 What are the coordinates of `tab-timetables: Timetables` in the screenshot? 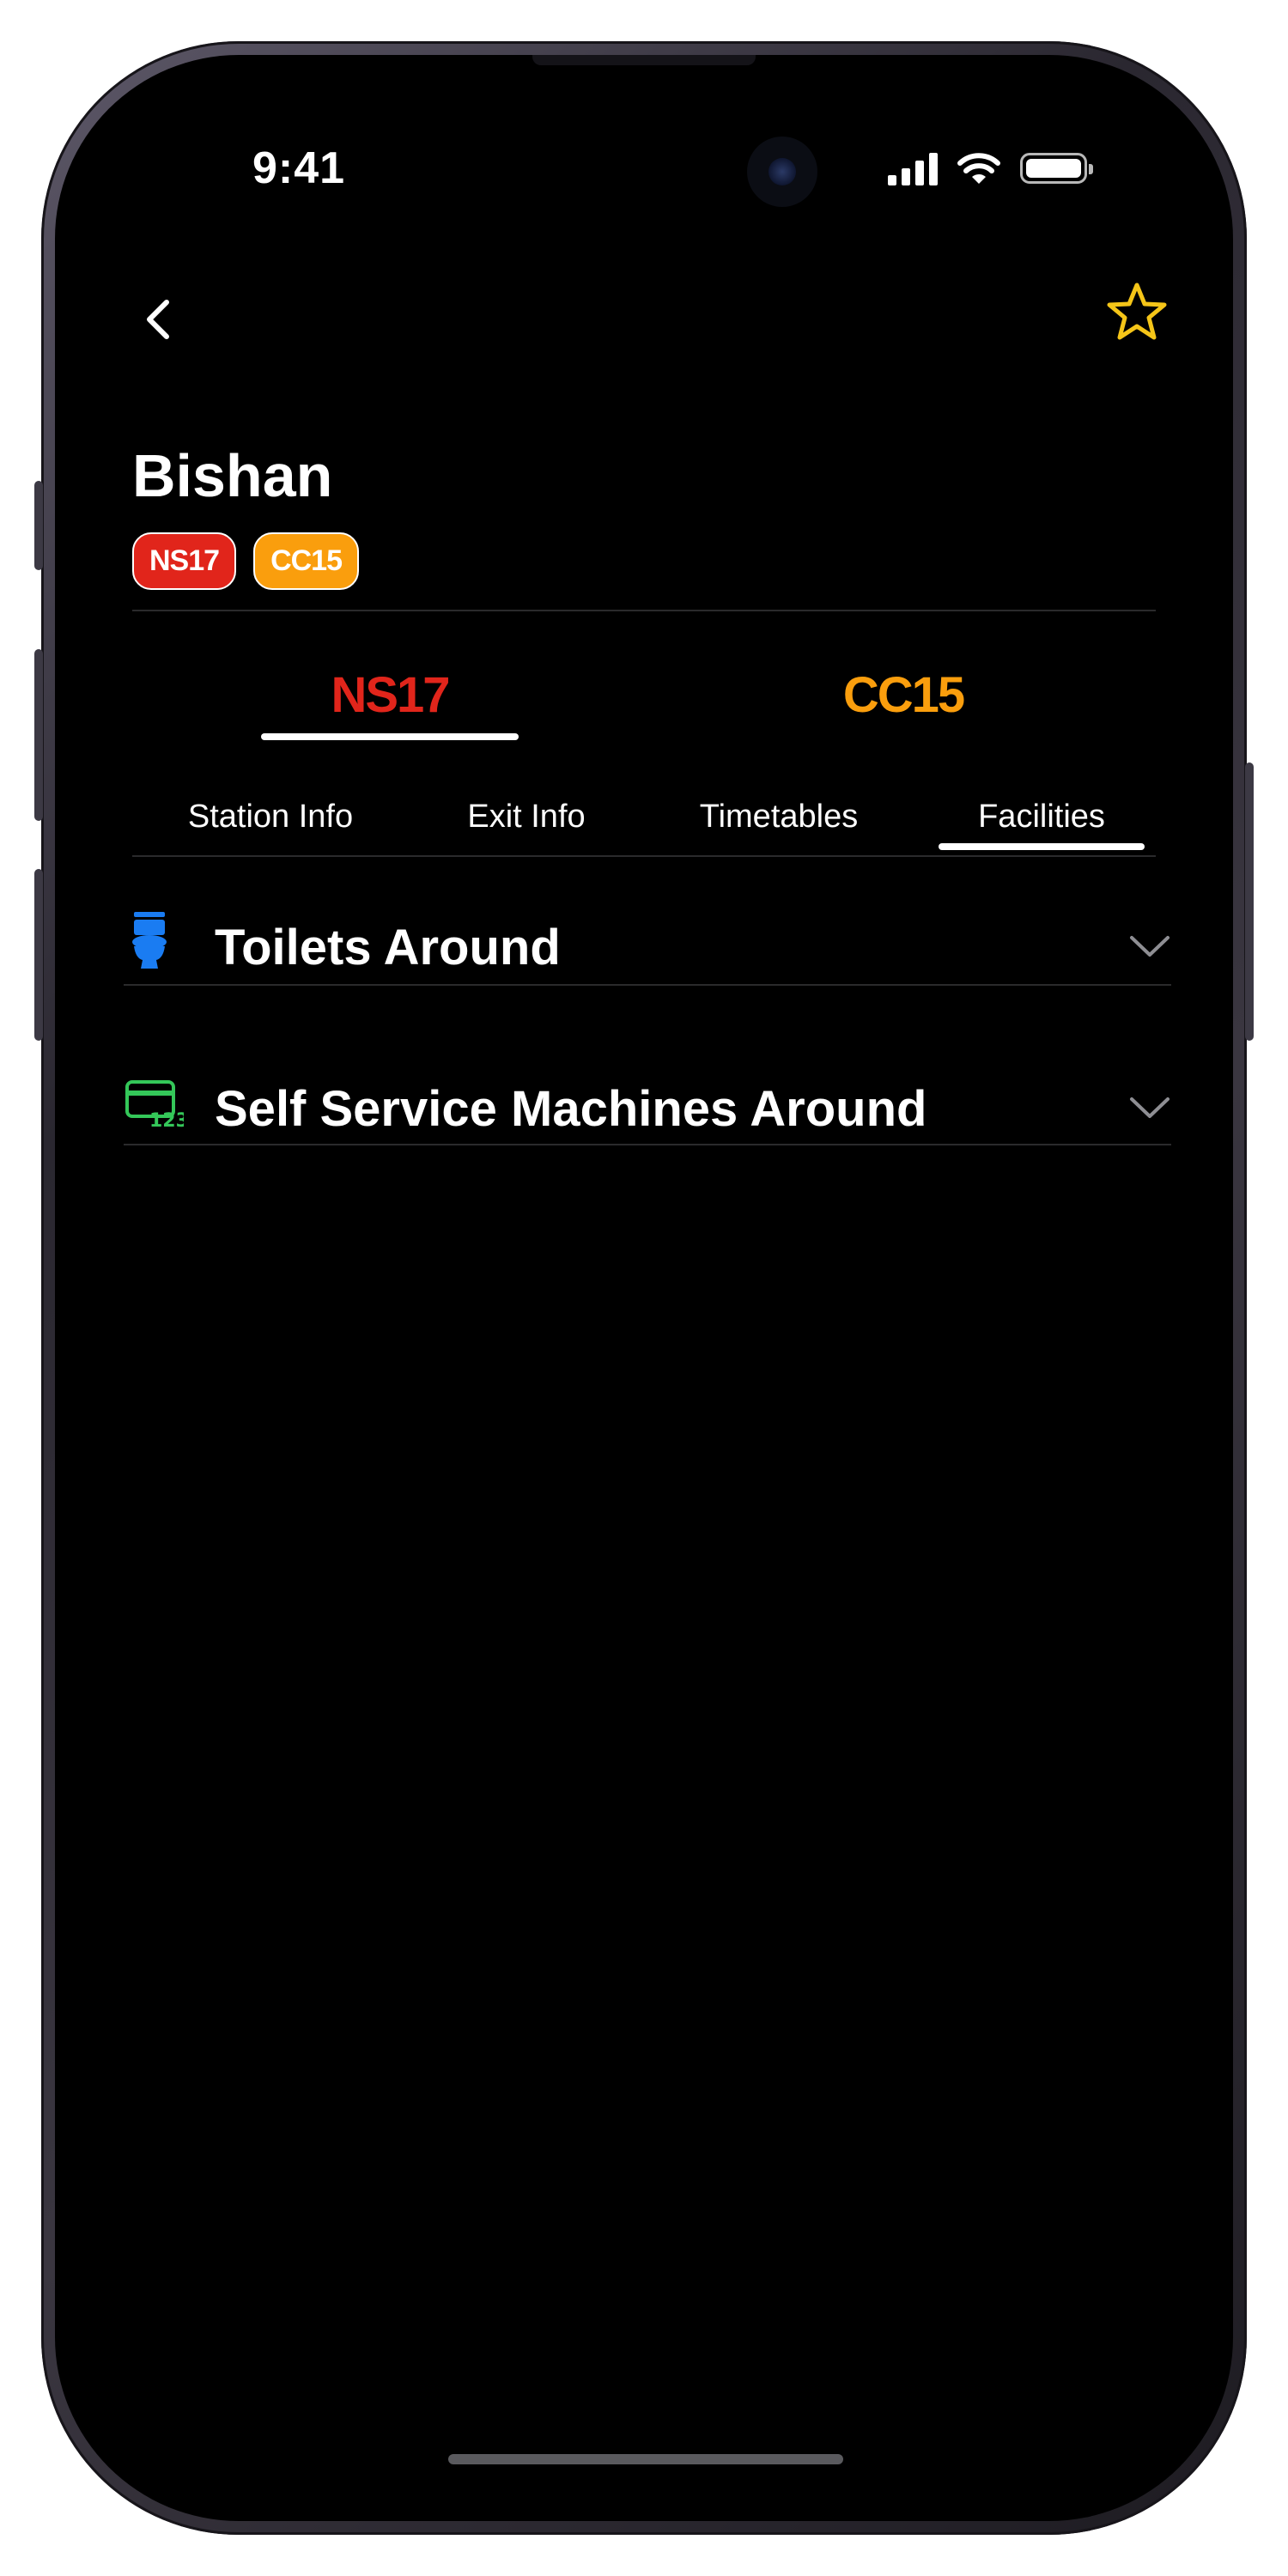 It's located at (779, 817).